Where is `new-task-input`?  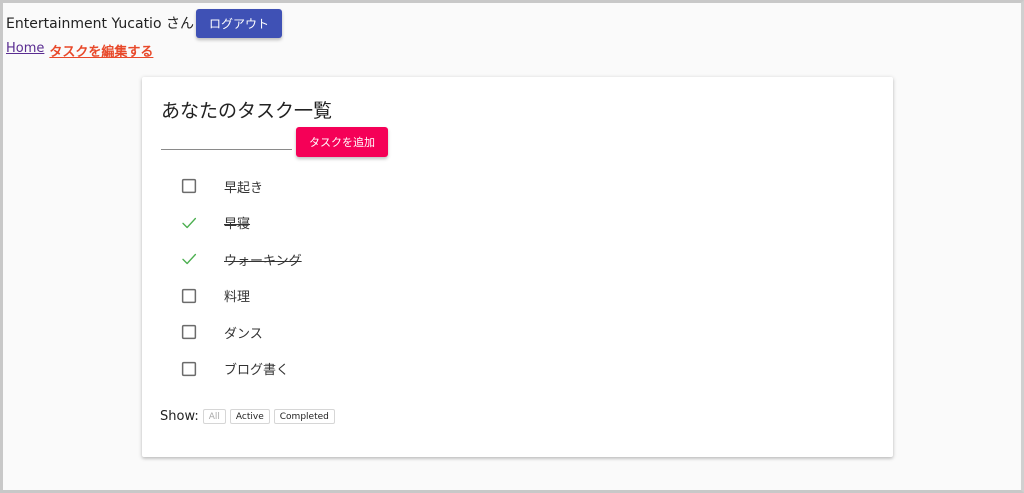 new-task-input is located at coordinates (226, 138).